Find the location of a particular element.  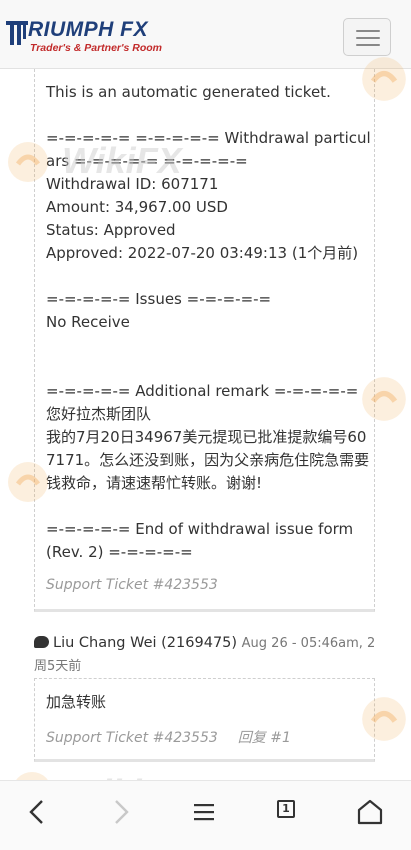

browser-bottom-nav: 1 is located at coordinates (205, 815).